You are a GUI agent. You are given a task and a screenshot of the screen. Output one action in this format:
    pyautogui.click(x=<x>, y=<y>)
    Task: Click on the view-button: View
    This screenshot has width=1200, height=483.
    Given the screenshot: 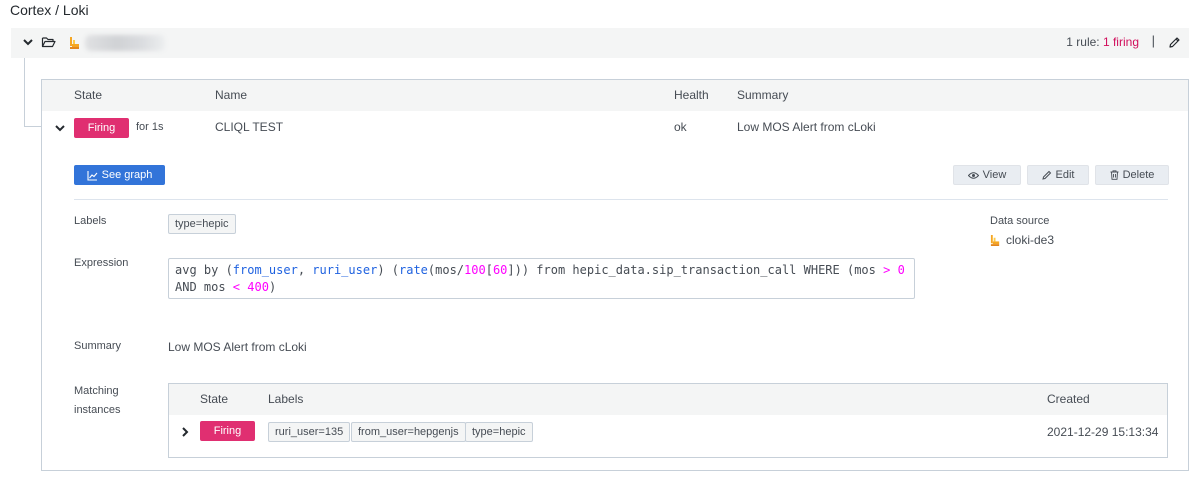 What is the action you would take?
    pyautogui.click(x=987, y=175)
    